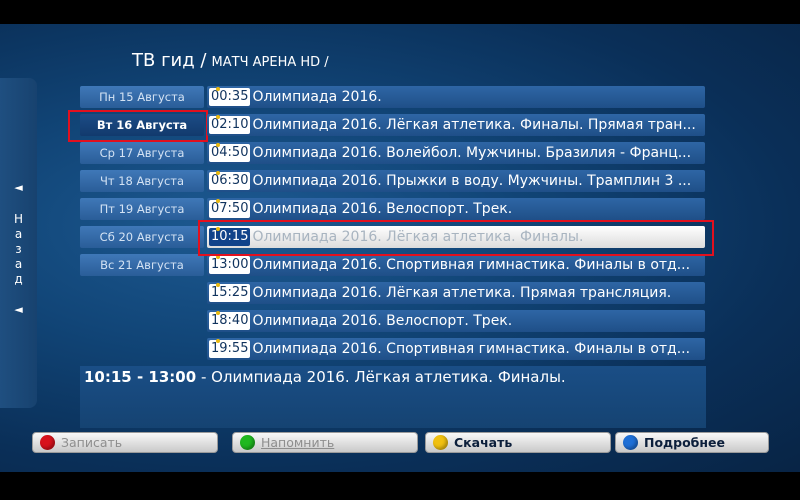 The image size is (800, 500). Describe the element at coordinates (230, 348) in the screenshot. I see `program-time: 19:55` at that location.